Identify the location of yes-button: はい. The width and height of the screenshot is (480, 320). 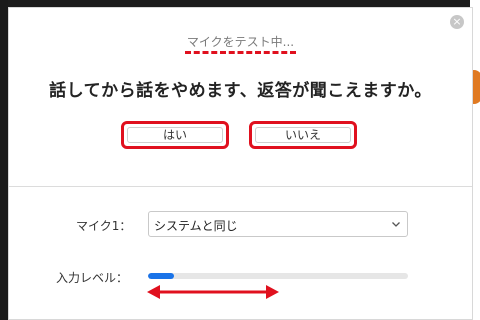
(175, 135).